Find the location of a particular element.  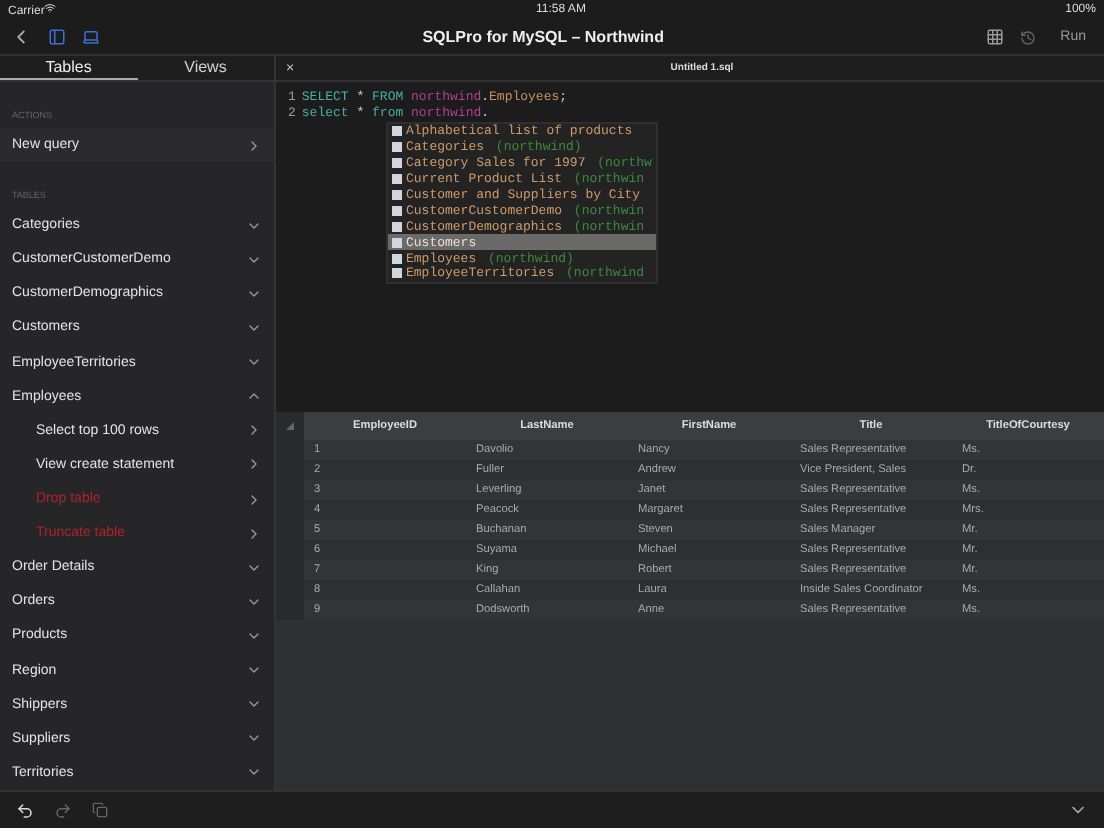

sidebar-tab: Tables is located at coordinates (68, 68).